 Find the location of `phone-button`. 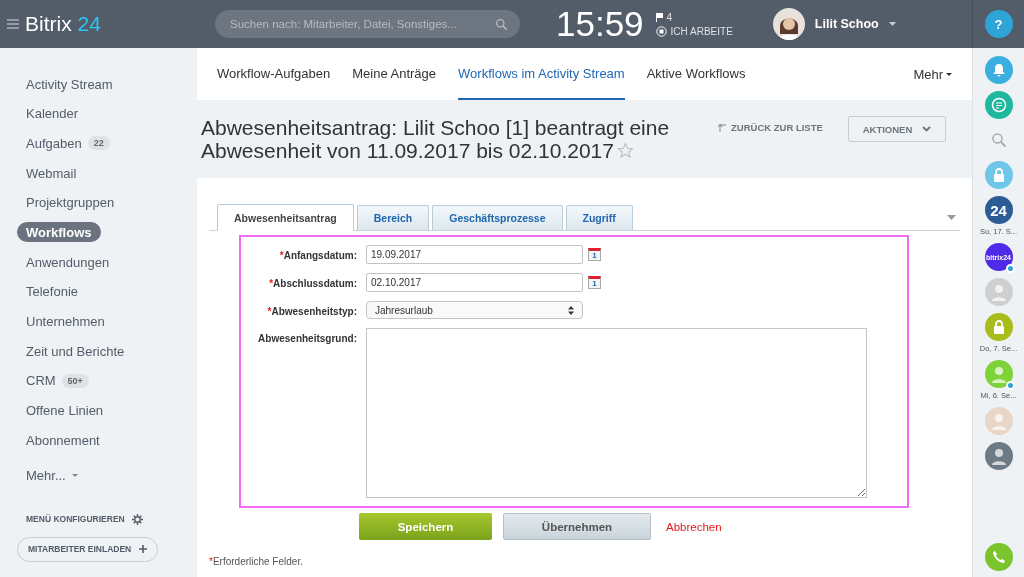

phone-button is located at coordinates (998, 557).